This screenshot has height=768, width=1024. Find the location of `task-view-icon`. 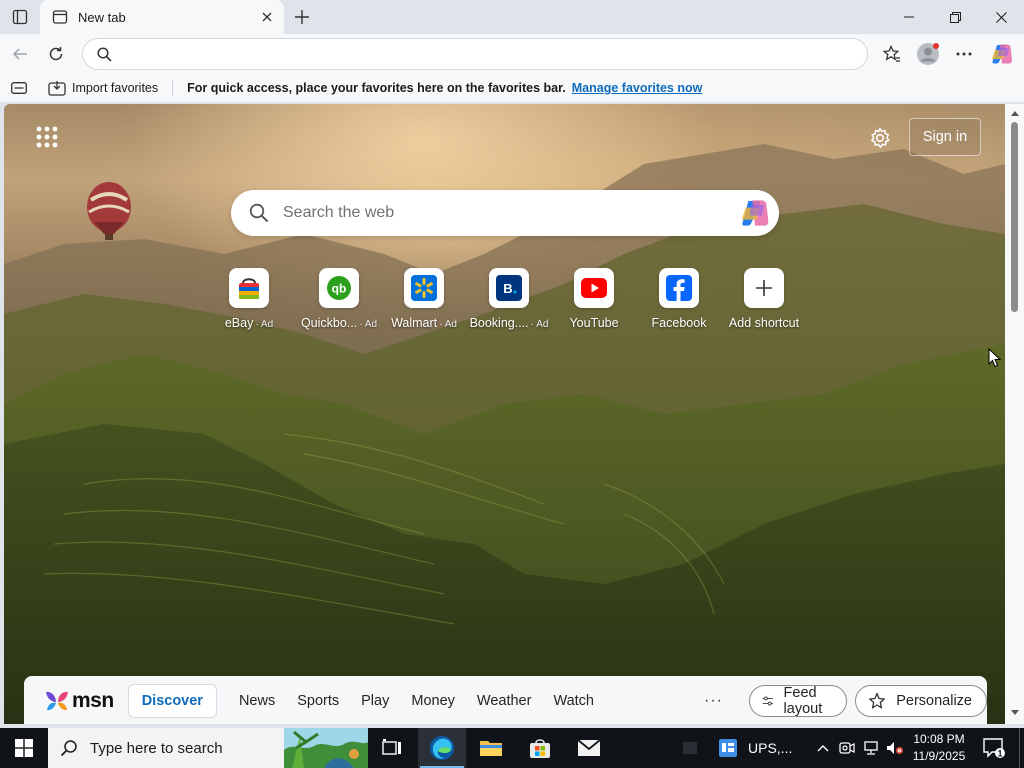

task-view-icon is located at coordinates (391, 747).